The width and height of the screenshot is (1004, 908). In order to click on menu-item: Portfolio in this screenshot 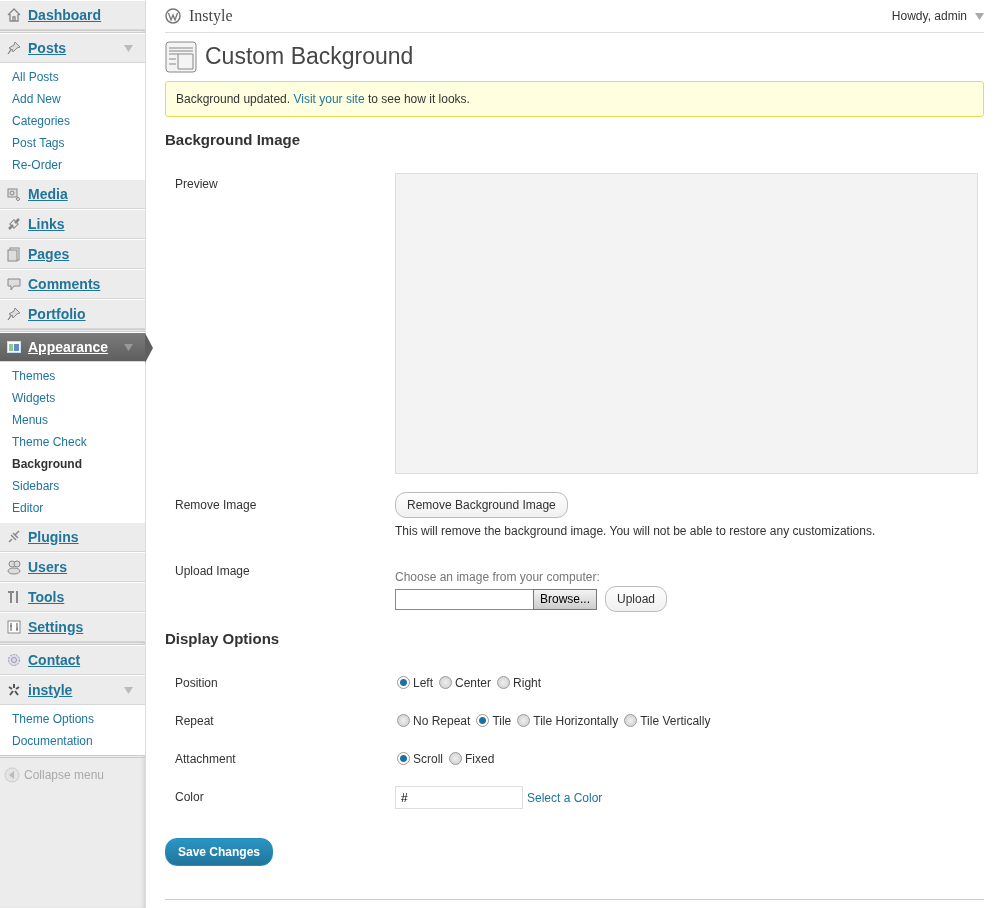, I will do `click(72, 314)`.